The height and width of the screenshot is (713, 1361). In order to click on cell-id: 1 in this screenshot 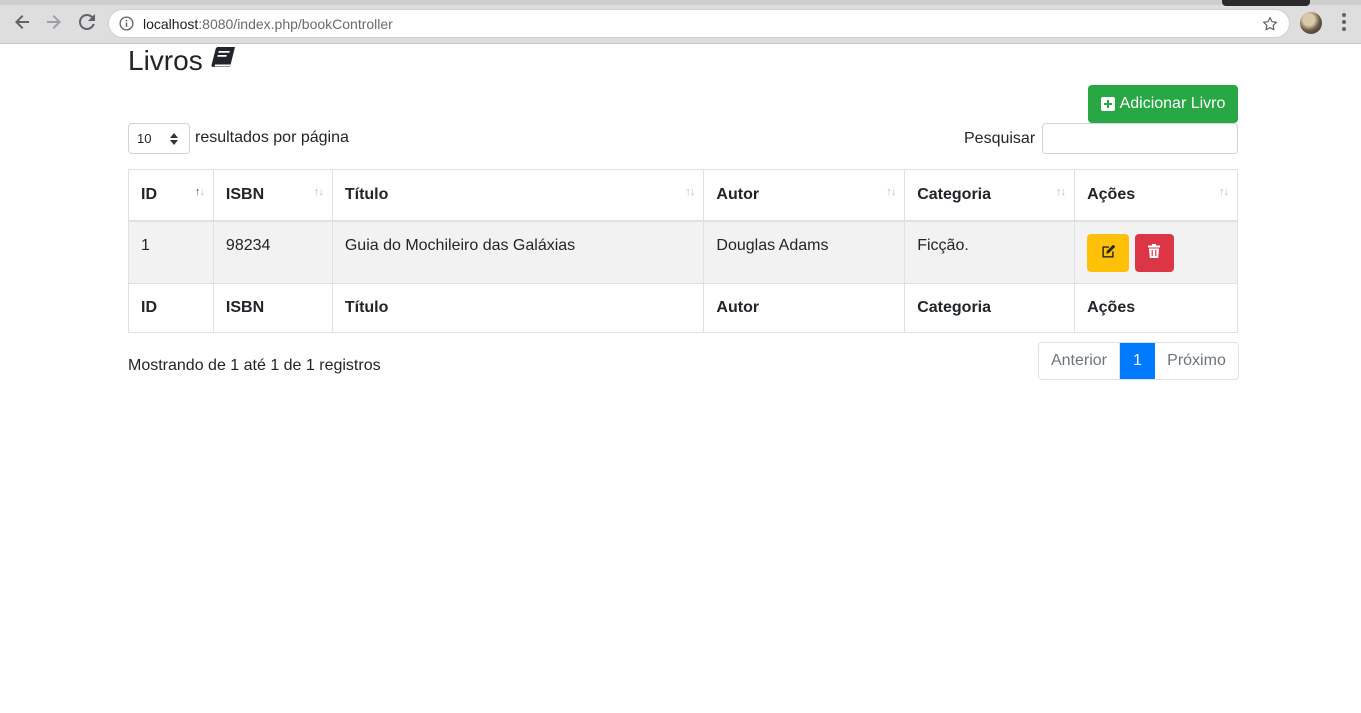, I will do `click(171, 252)`.